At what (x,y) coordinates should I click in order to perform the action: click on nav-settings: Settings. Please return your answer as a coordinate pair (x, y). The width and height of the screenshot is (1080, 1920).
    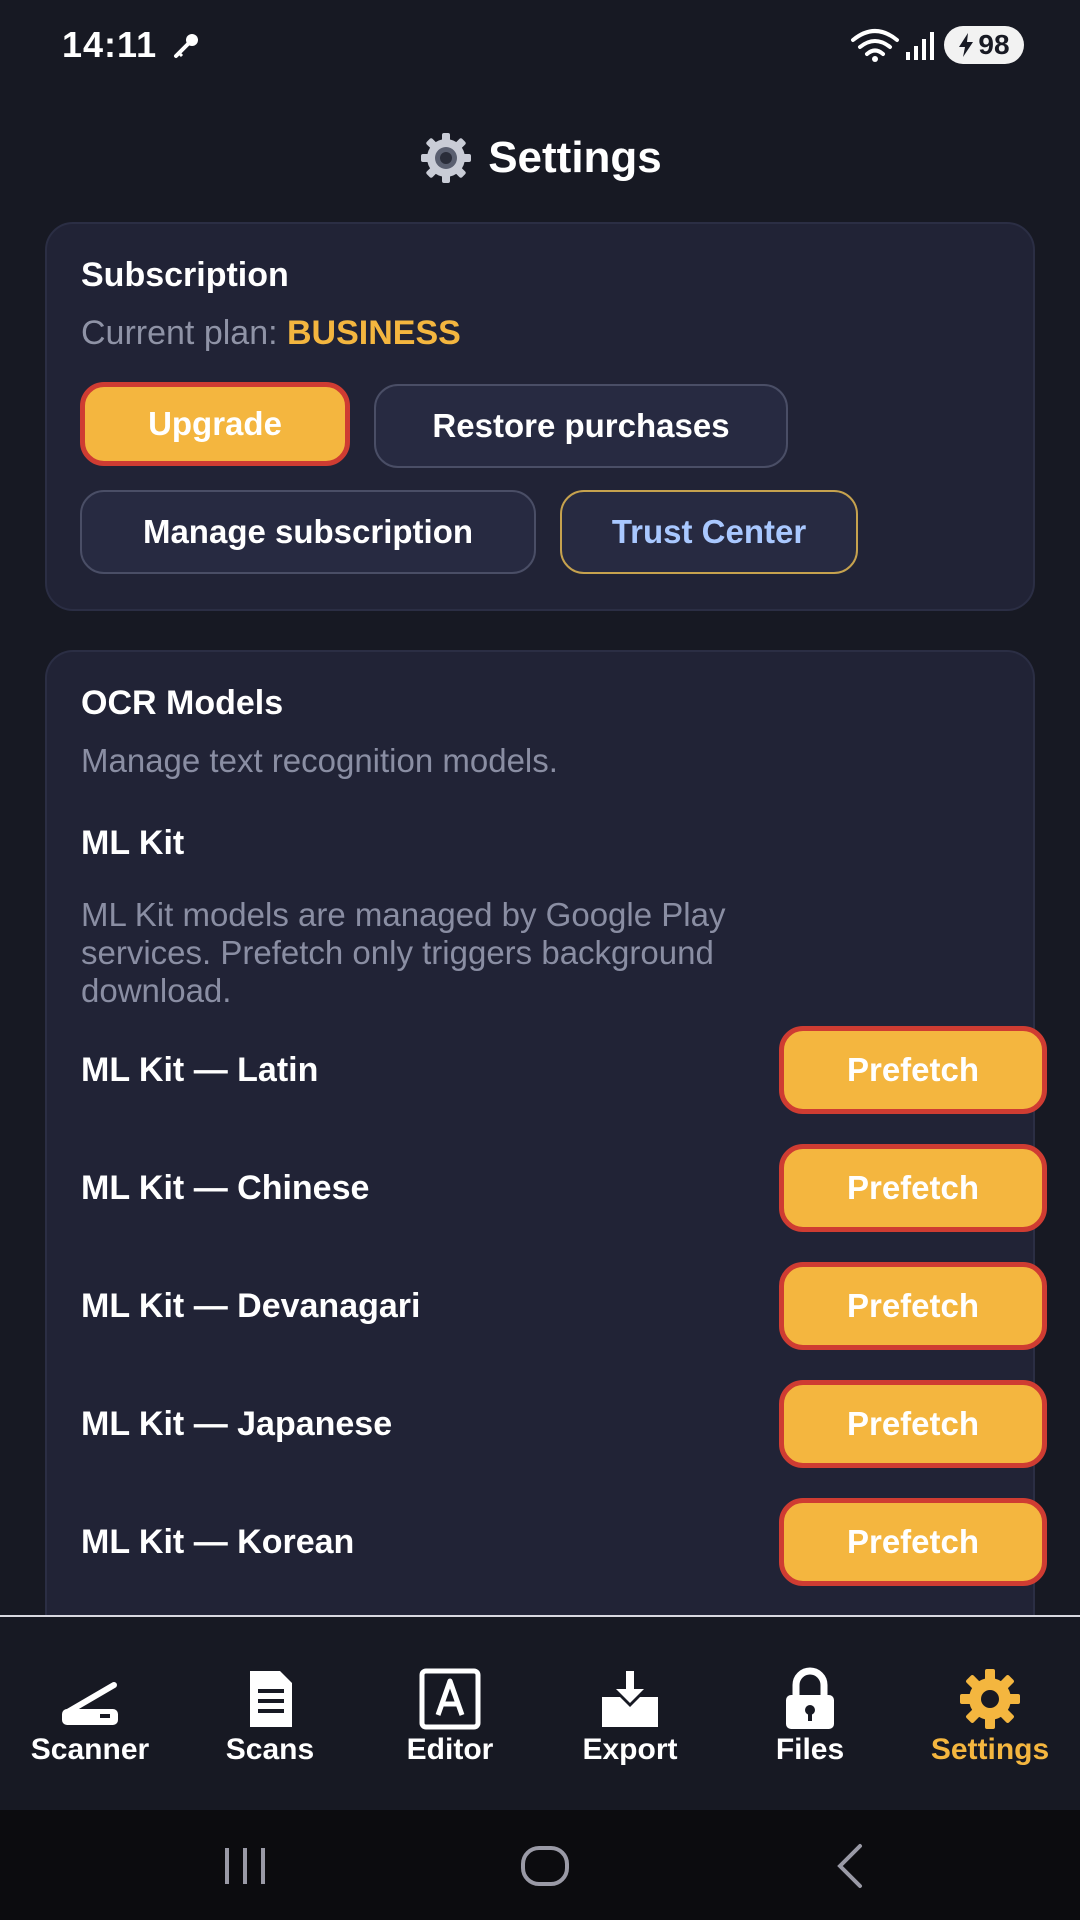
    Looking at the image, I should click on (990, 1712).